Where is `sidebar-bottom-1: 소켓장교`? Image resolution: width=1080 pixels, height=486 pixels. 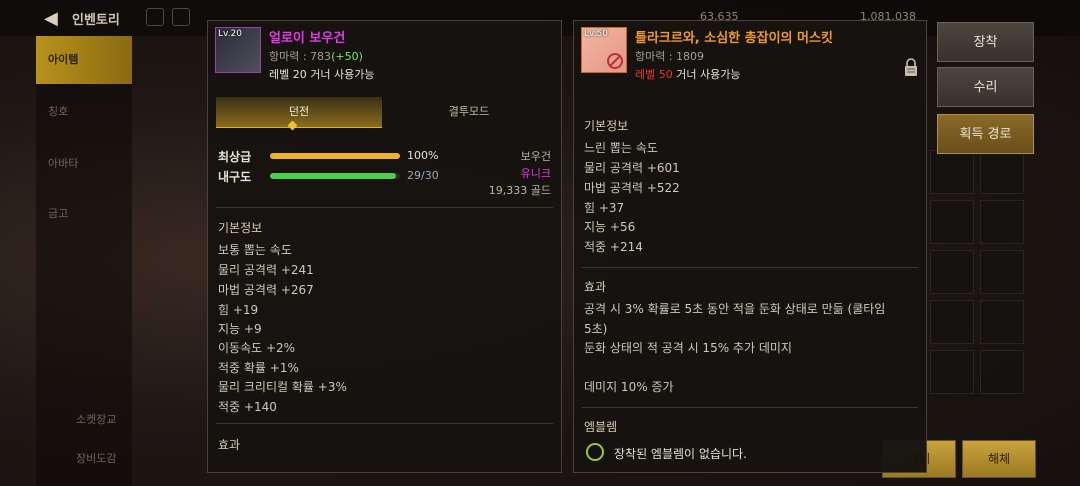 sidebar-bottom-1: 소켓장교 is located at coordinates (96, 419).